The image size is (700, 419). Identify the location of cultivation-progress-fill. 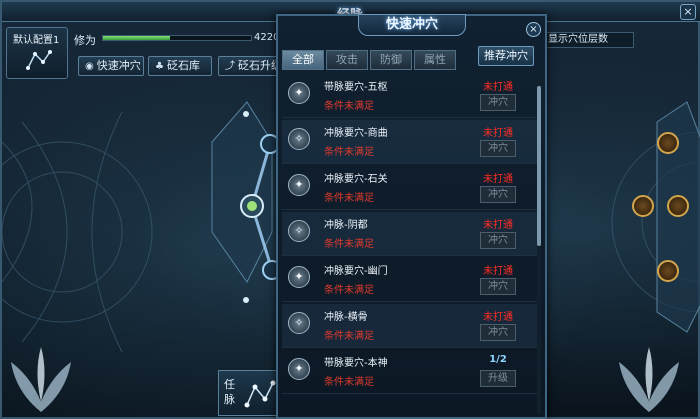
(136, 38).